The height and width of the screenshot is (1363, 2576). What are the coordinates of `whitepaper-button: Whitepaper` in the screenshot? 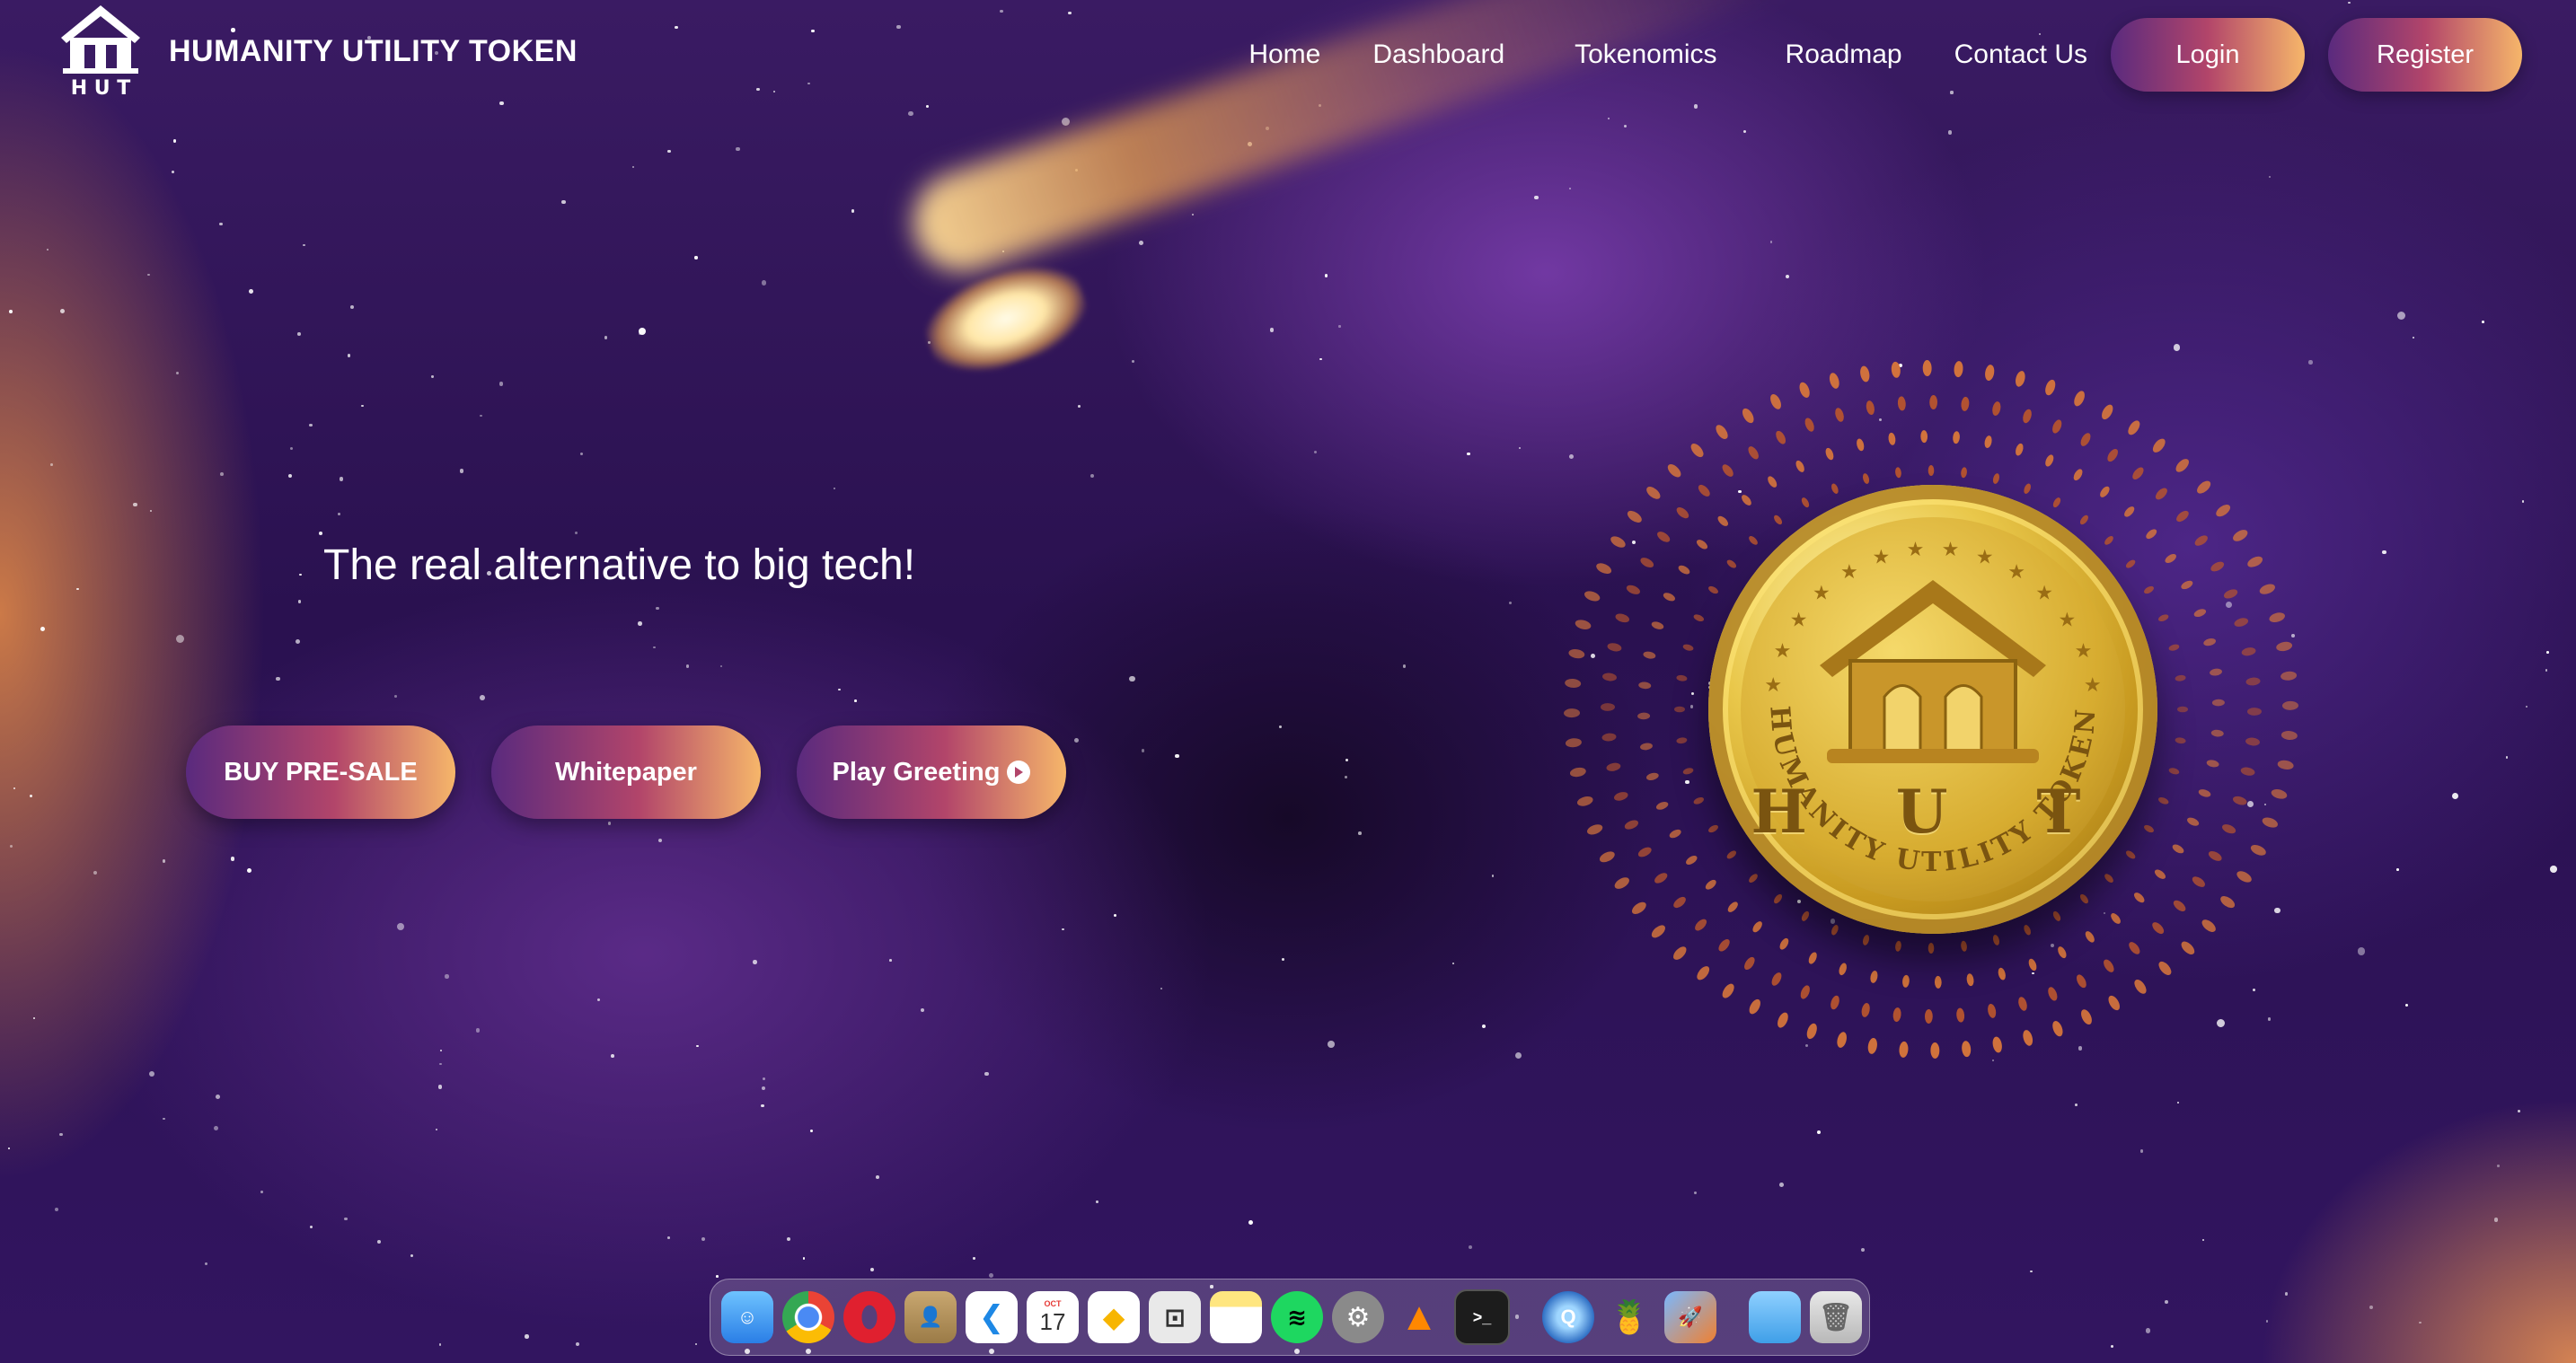 It's located at (626, 772).